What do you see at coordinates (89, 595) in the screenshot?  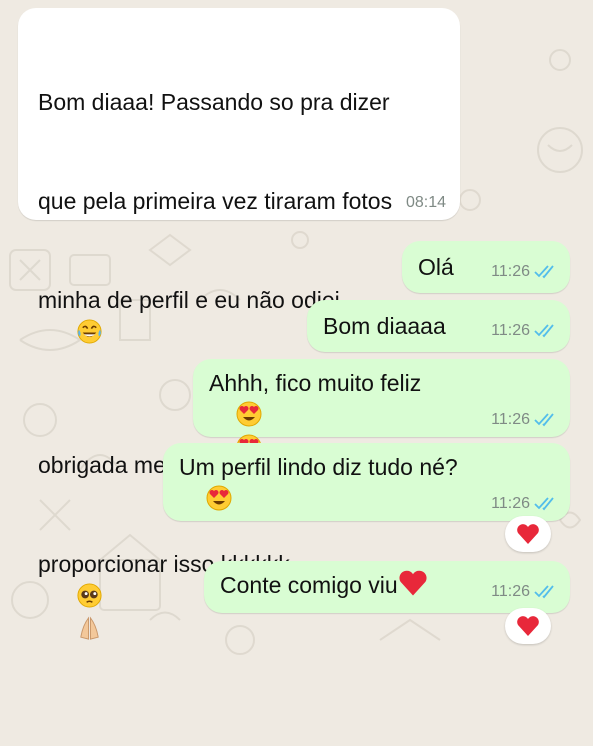 I see `pleading-face-emoji` at bounding box center [89, 595].